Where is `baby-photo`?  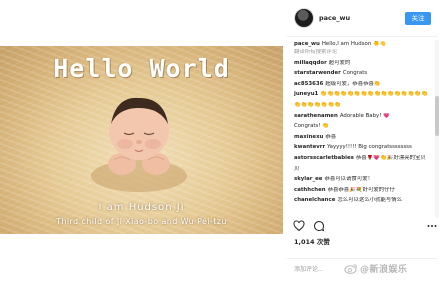 baby-photo is located at coordinates (139, 144).